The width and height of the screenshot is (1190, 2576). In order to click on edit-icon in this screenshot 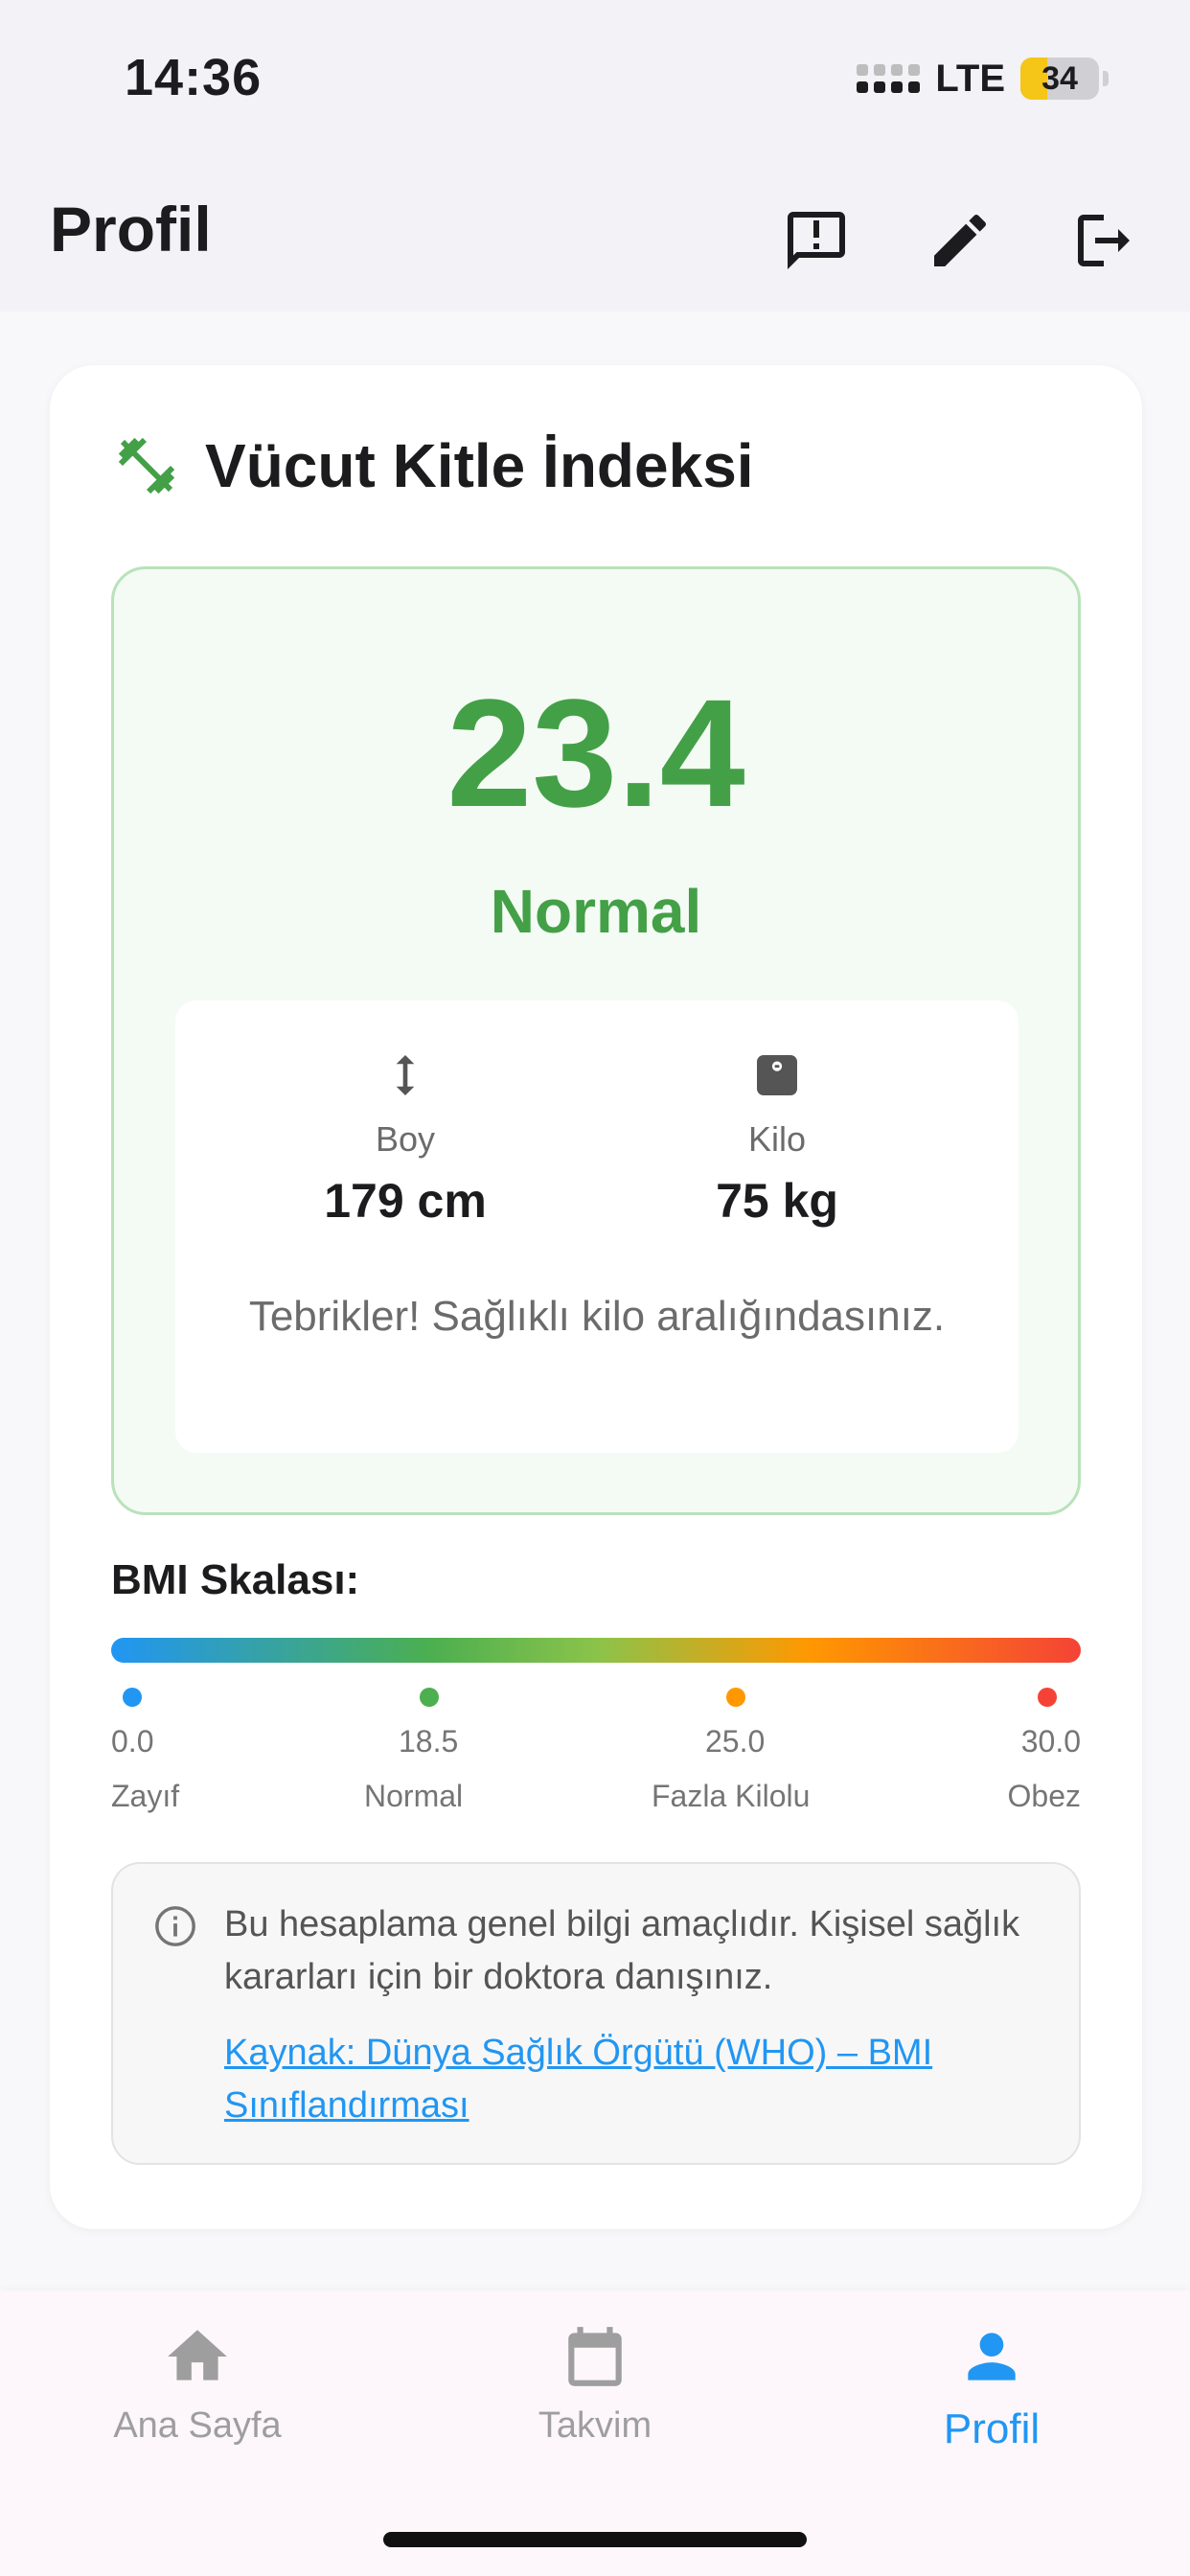, I will do `click(961, 240)`.